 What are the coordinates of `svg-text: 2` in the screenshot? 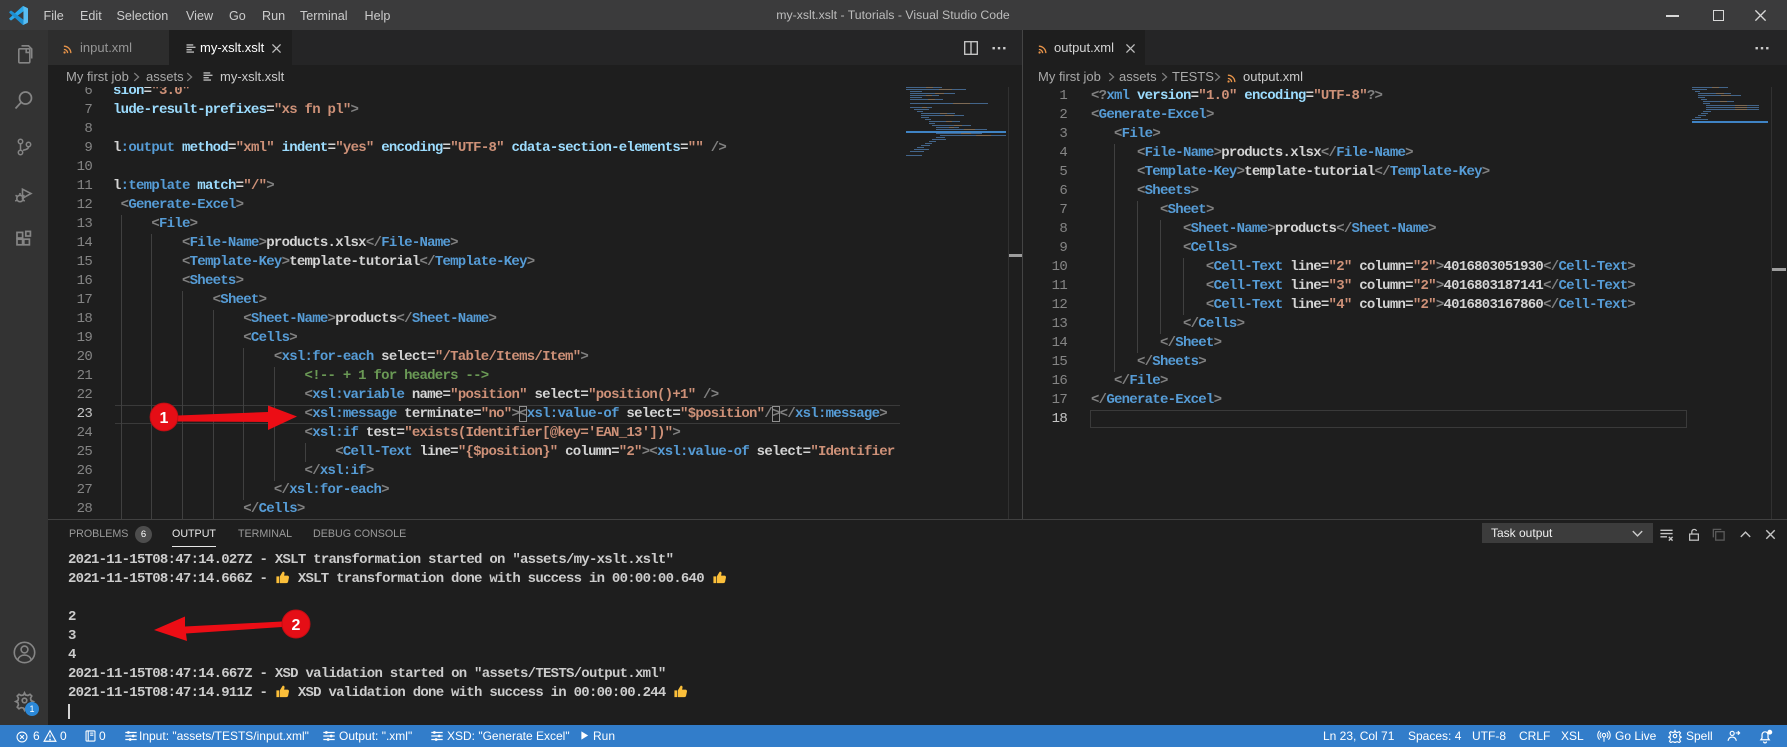 It's located at (296, 625).